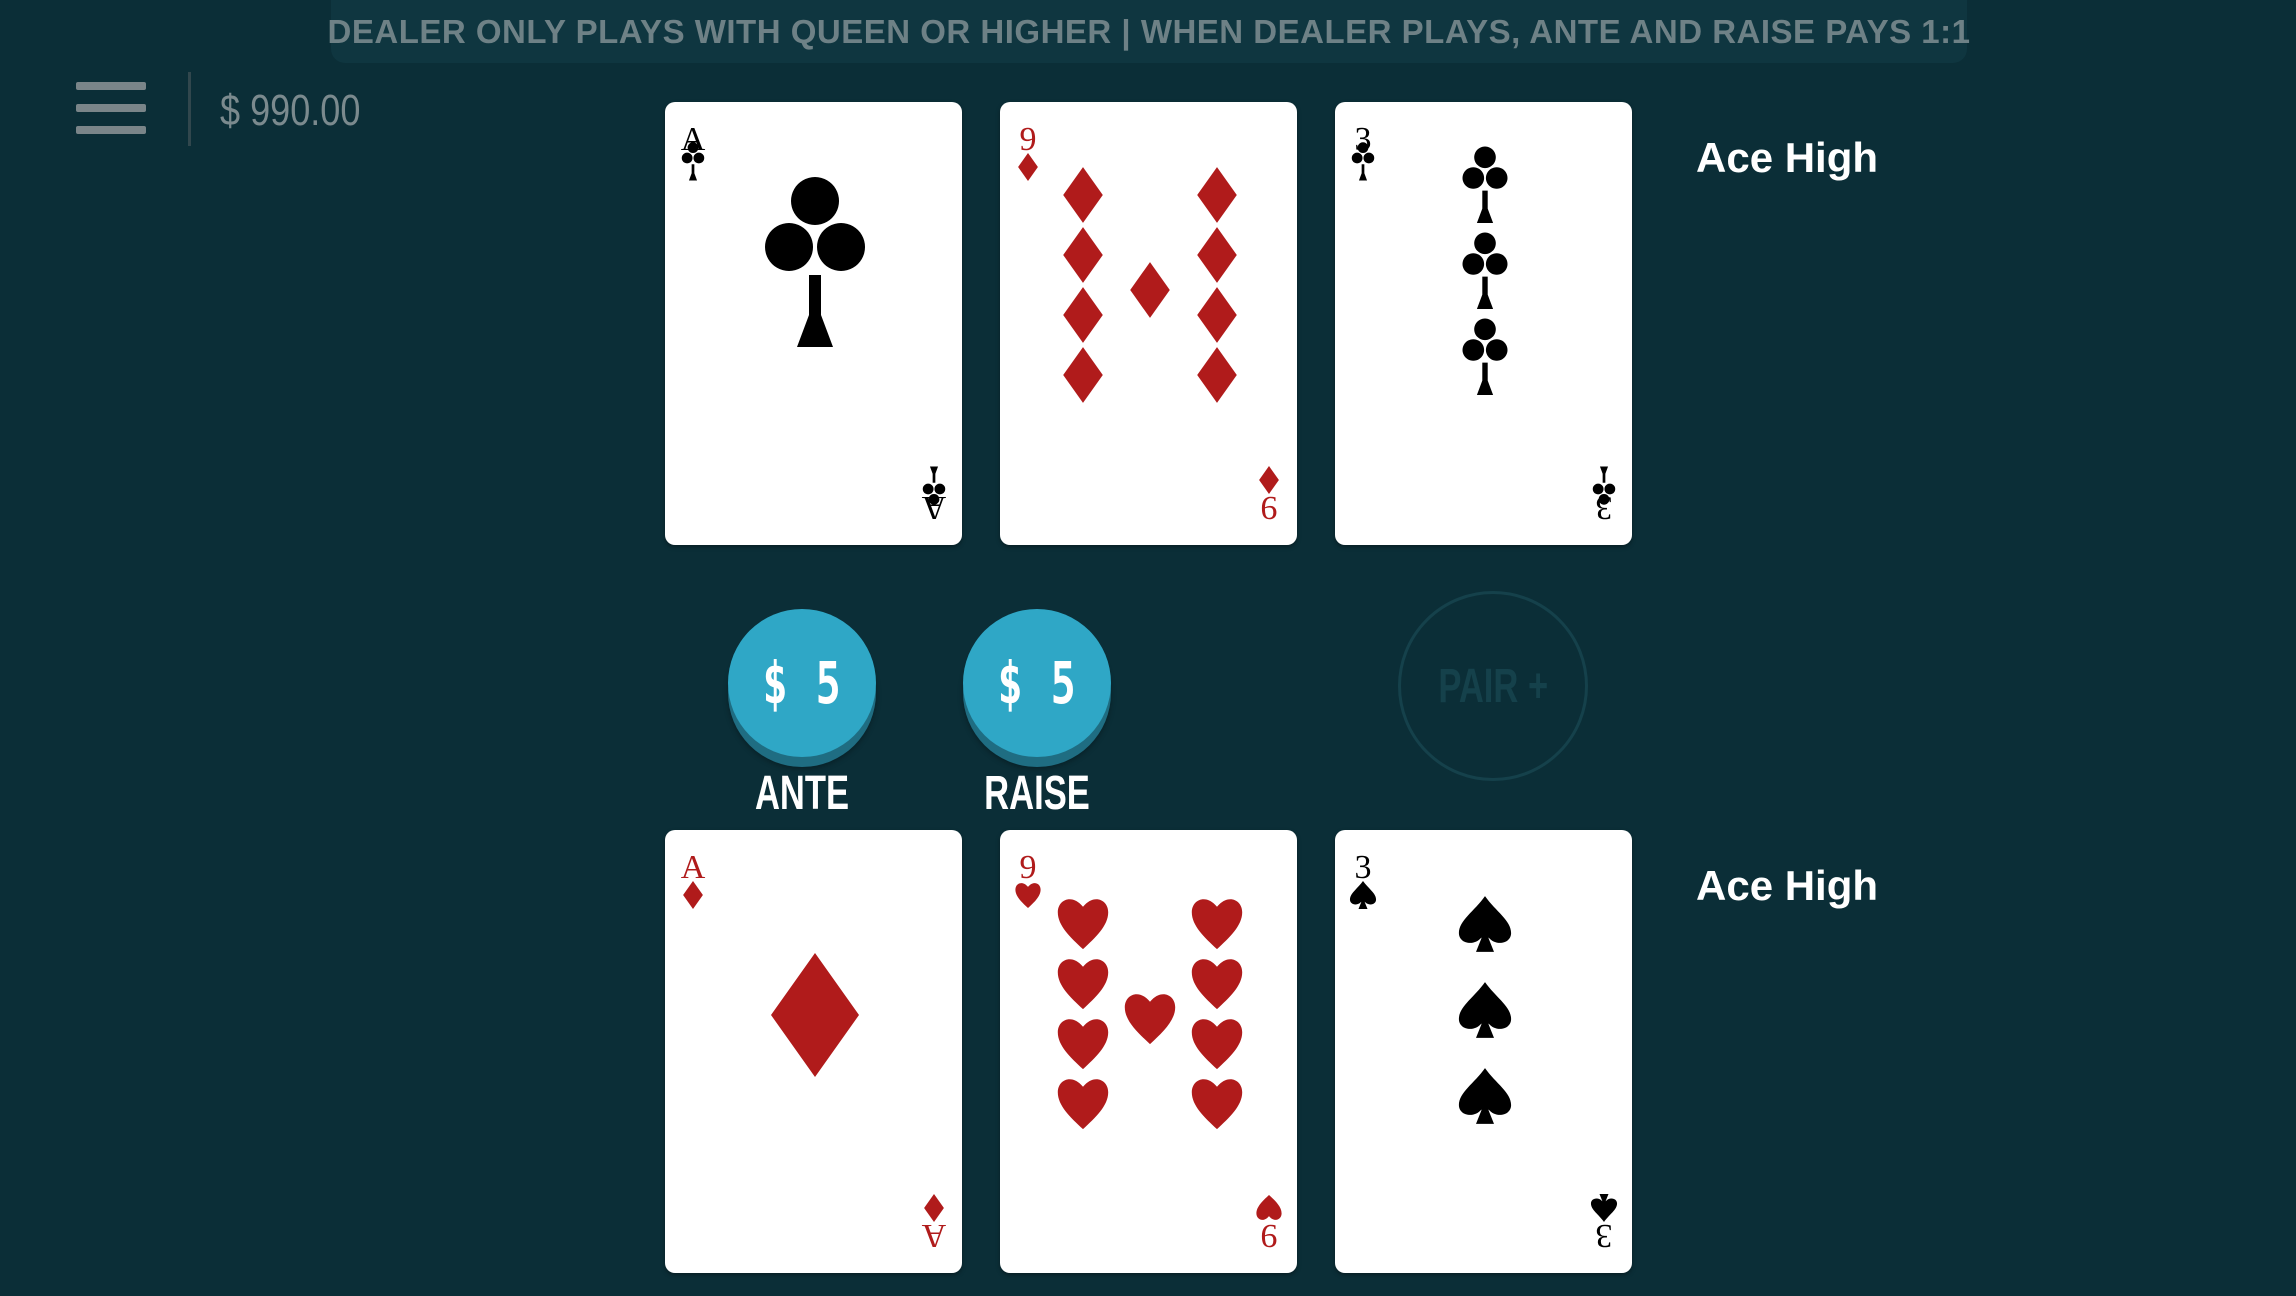 This screenshot has height=1296, width=2296. What do you see at coordinates (802, 793) in the screenshot?
I see `ante-label: ANTE` at bounding box center [802, 793].